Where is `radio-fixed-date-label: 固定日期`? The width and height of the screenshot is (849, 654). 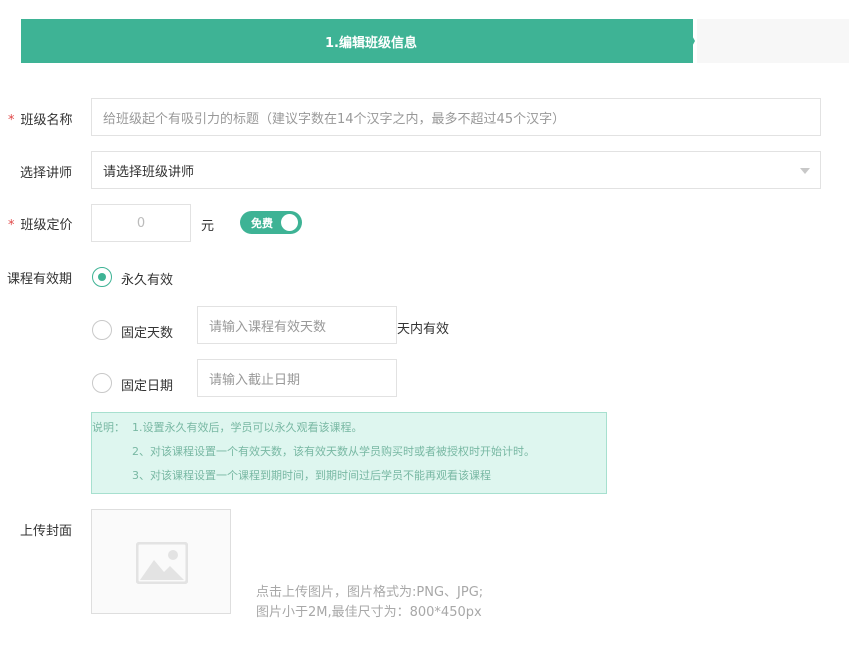 radio-fixed-date-label: 固定日期 is located at coordinates (147, 386).